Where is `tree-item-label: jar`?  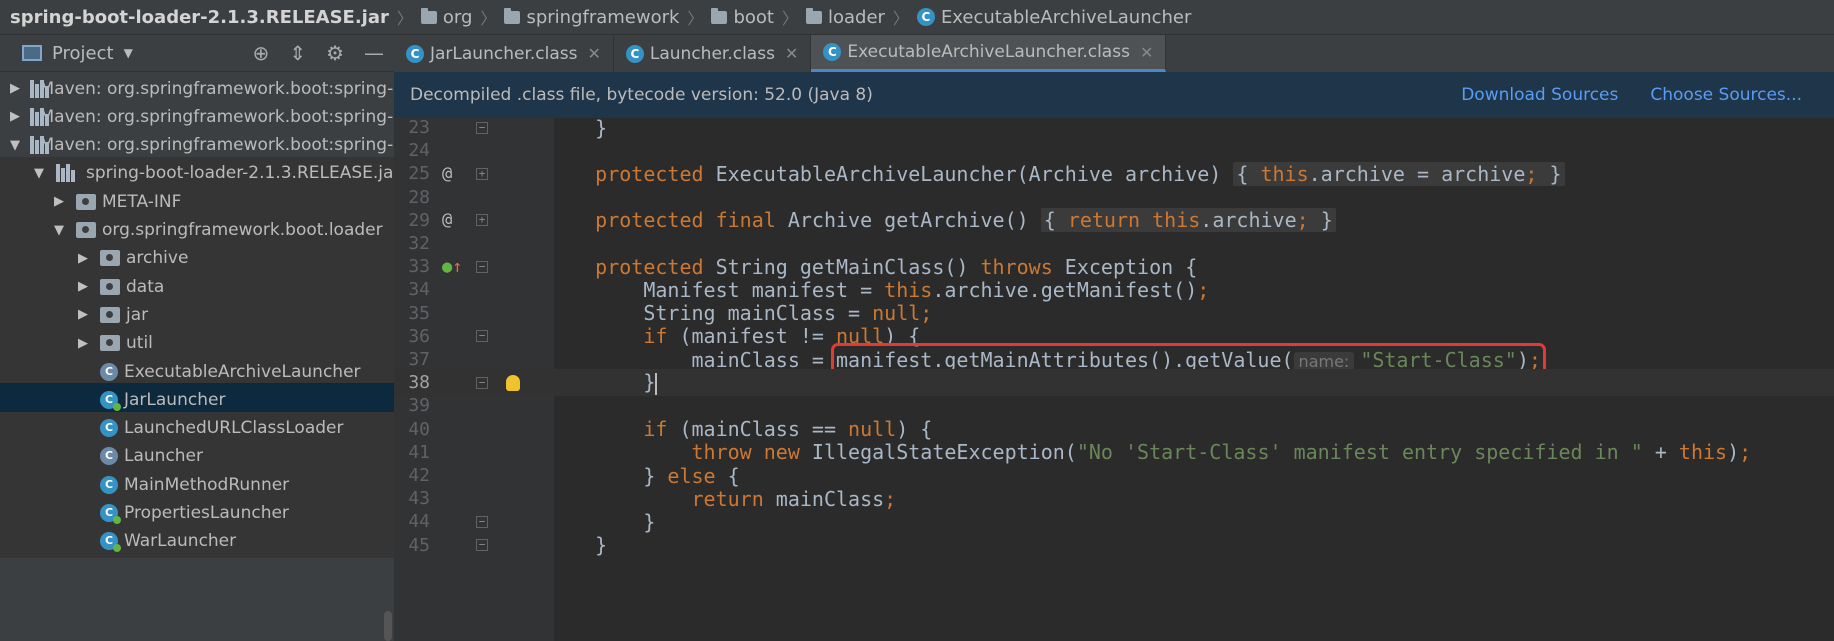 tree-item-label: jar is located at coordinates (137, 314).